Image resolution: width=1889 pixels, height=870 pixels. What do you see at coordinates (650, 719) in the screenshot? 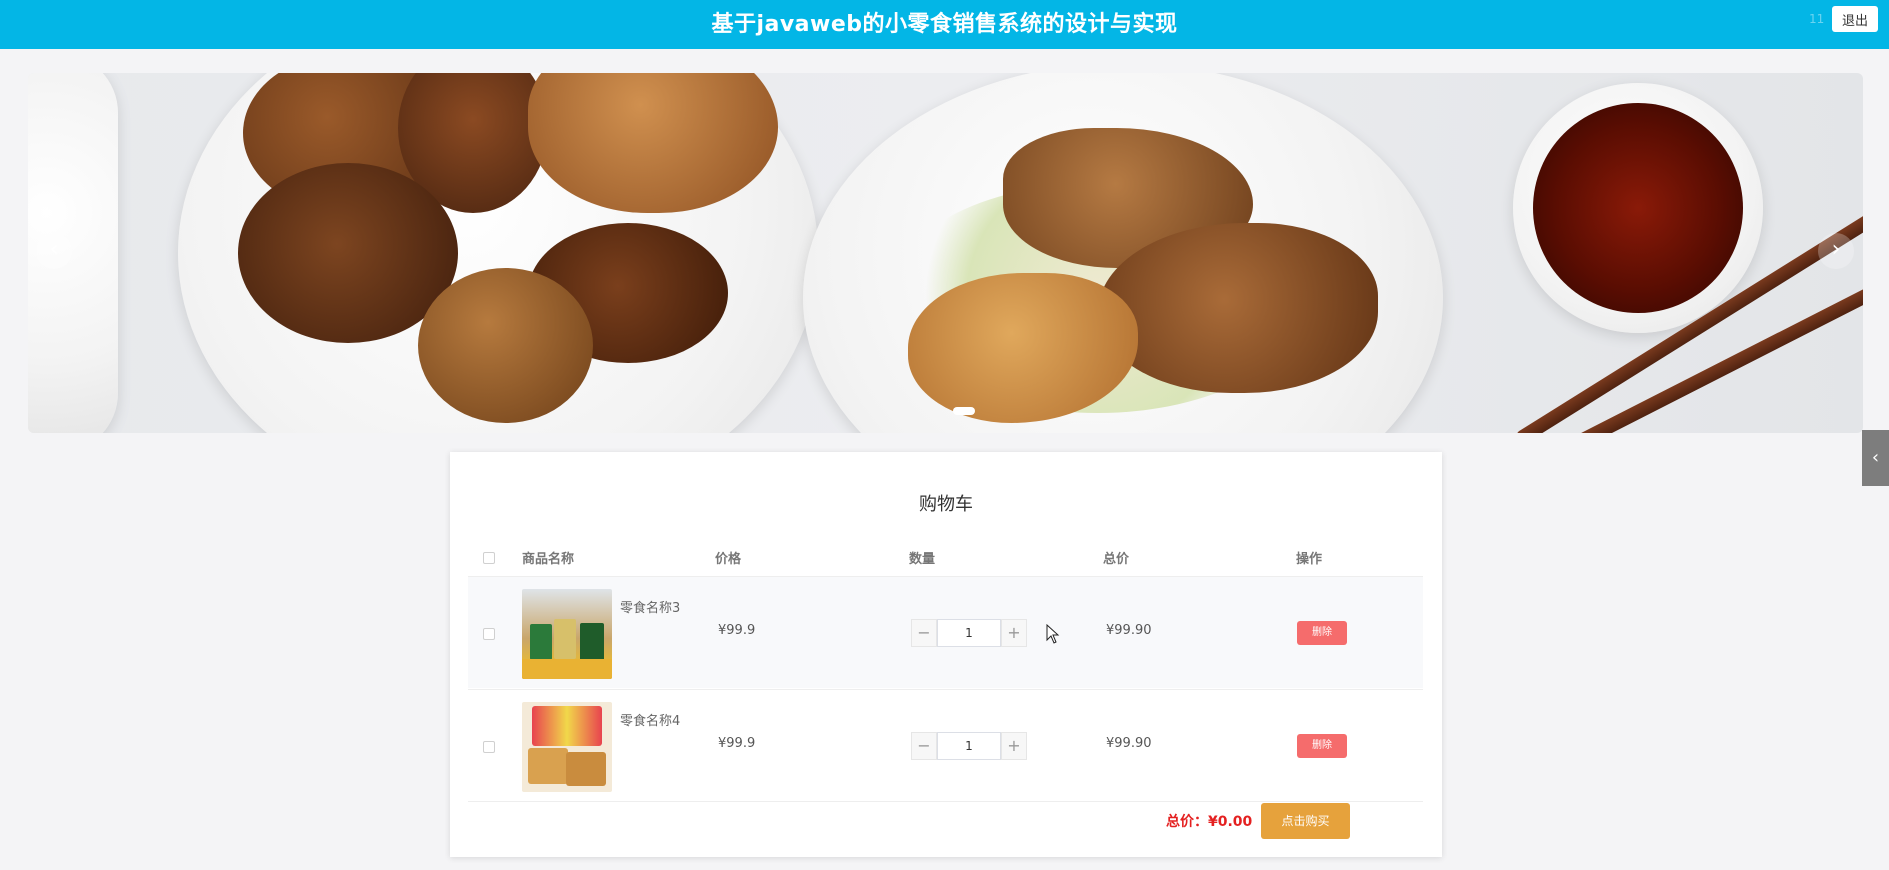
I see `product-name: 零食名称4` at bounding box center [650, 719].